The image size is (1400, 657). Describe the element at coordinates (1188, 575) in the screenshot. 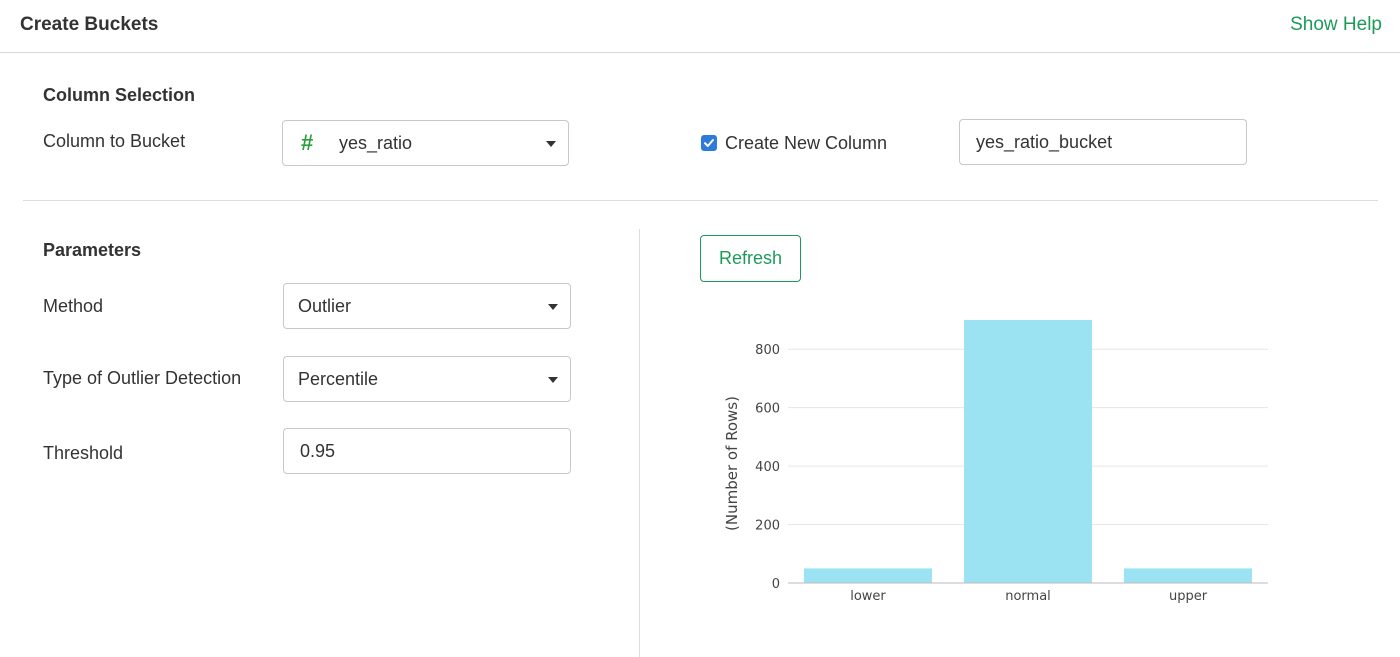

I see `bar-upper` at that location.